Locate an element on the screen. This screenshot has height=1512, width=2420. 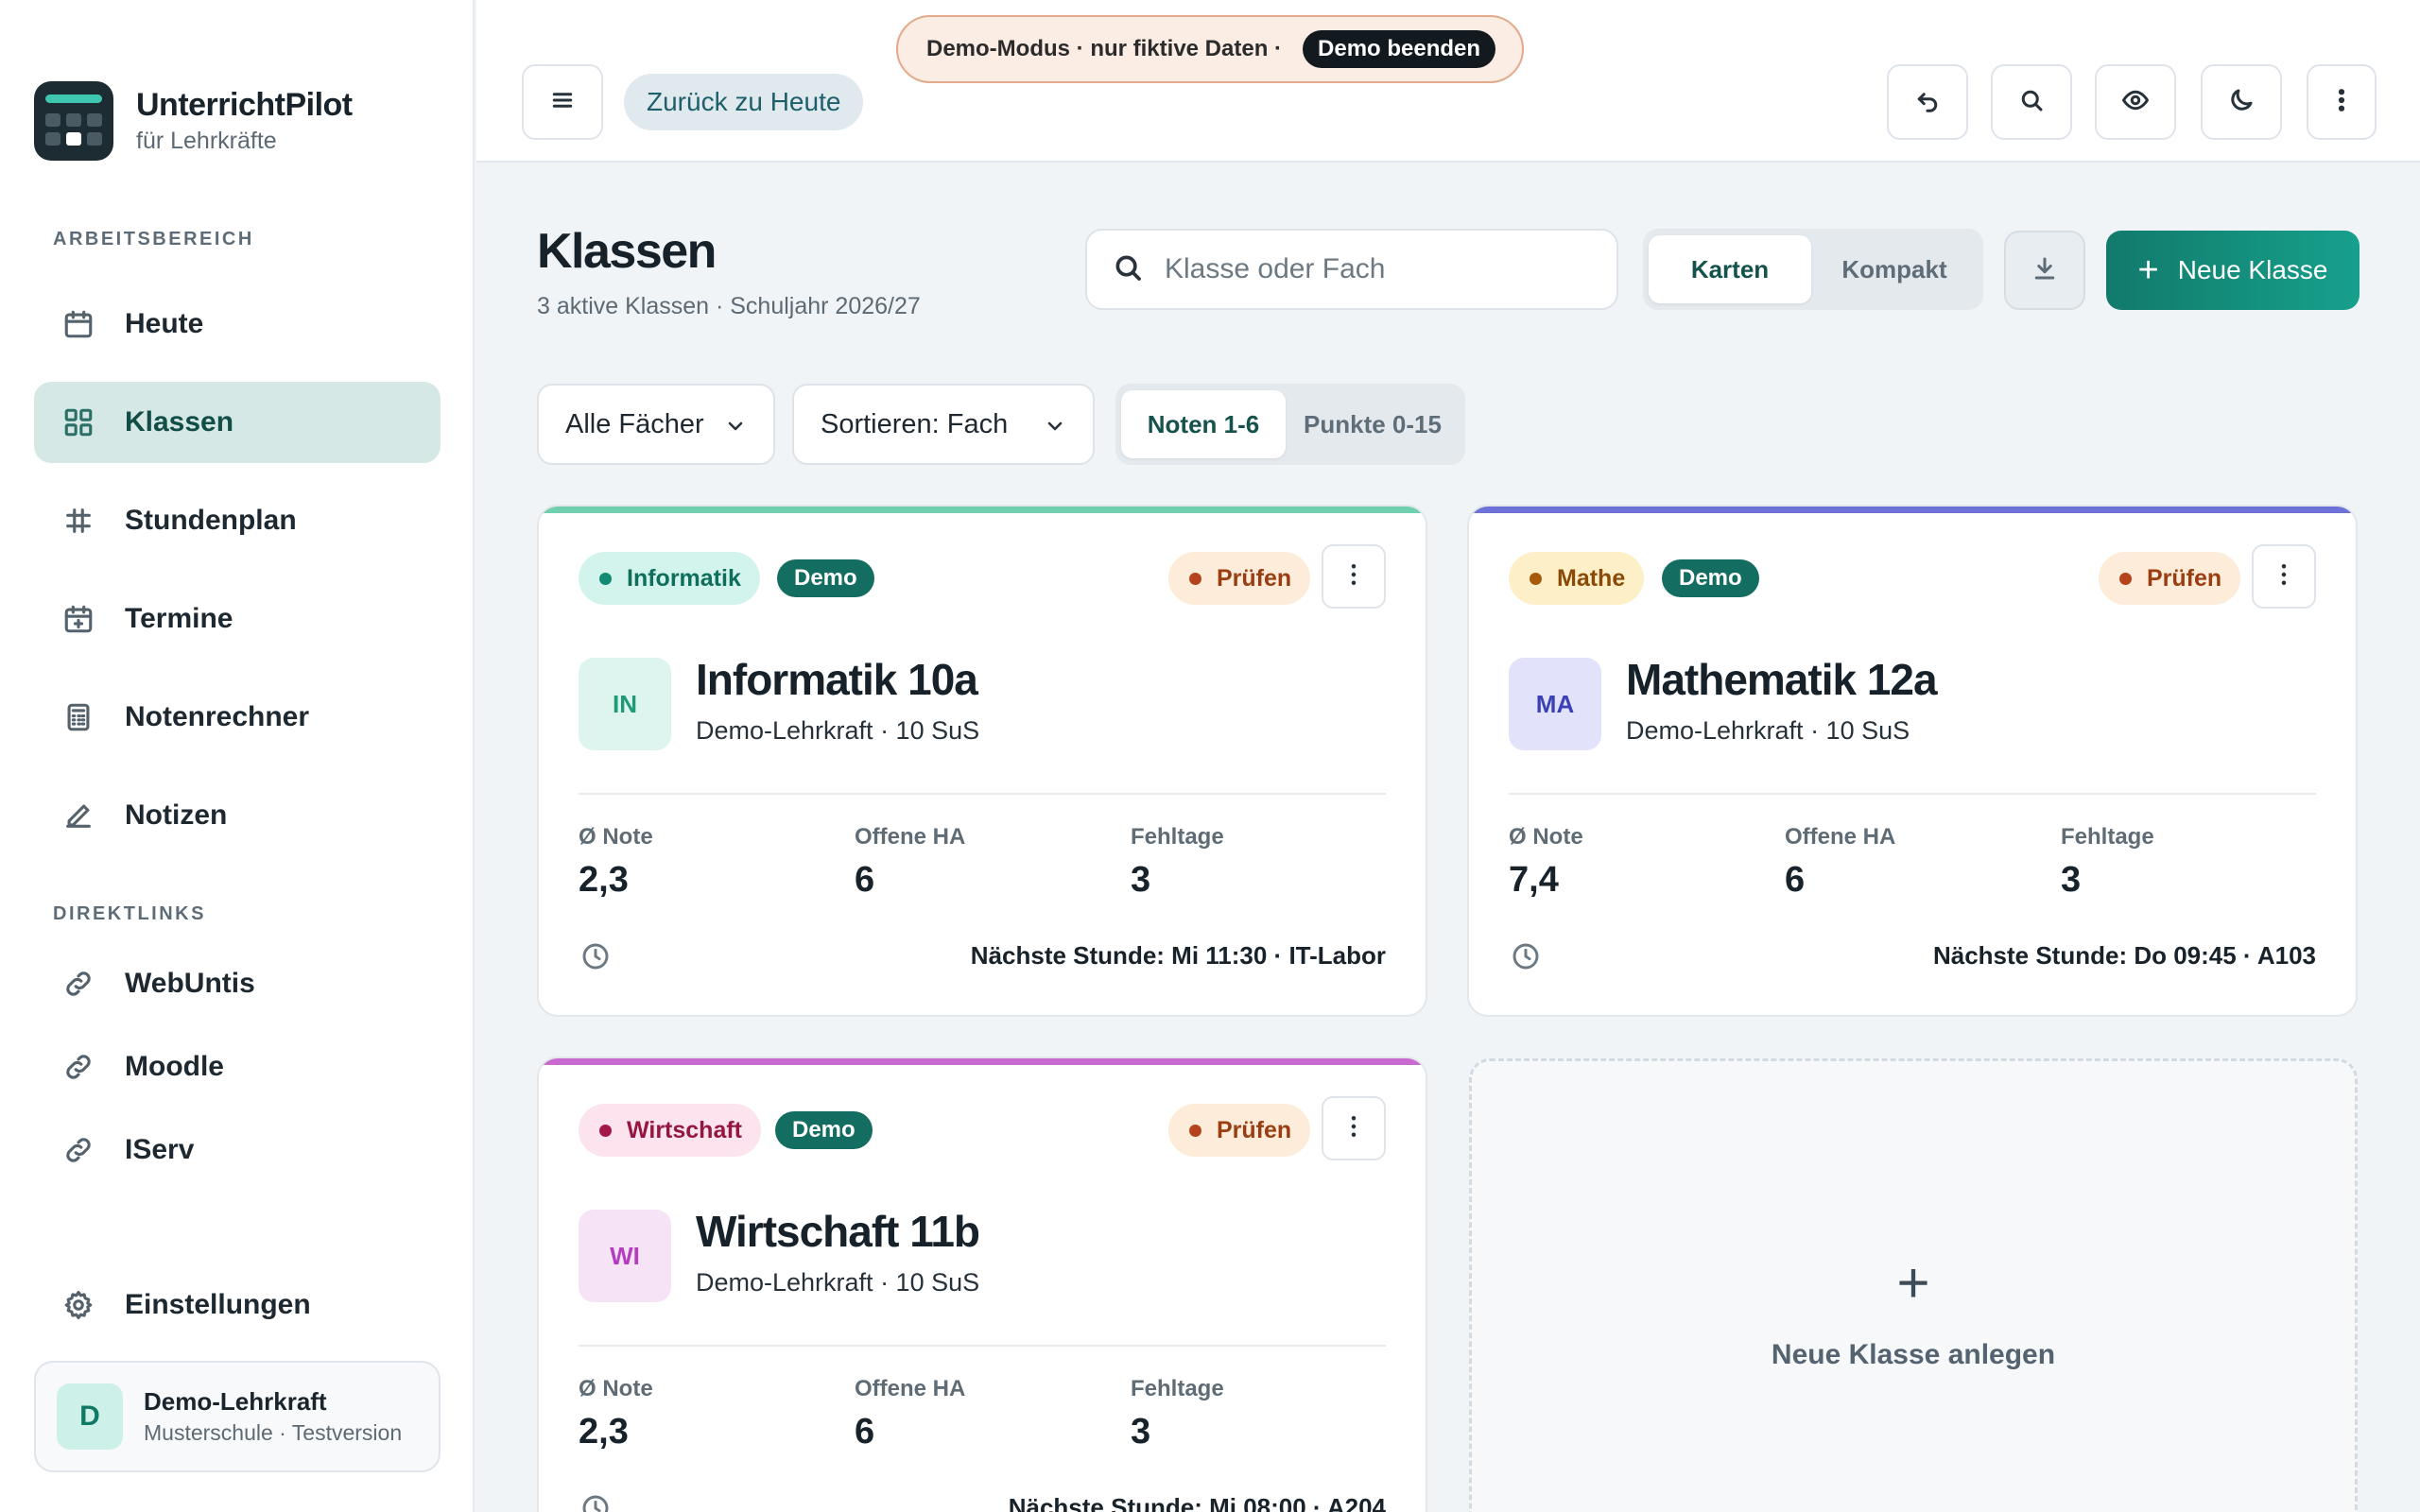
sidebar-item-stundenplan: Stundenplan is located at coordinates (237, 520).